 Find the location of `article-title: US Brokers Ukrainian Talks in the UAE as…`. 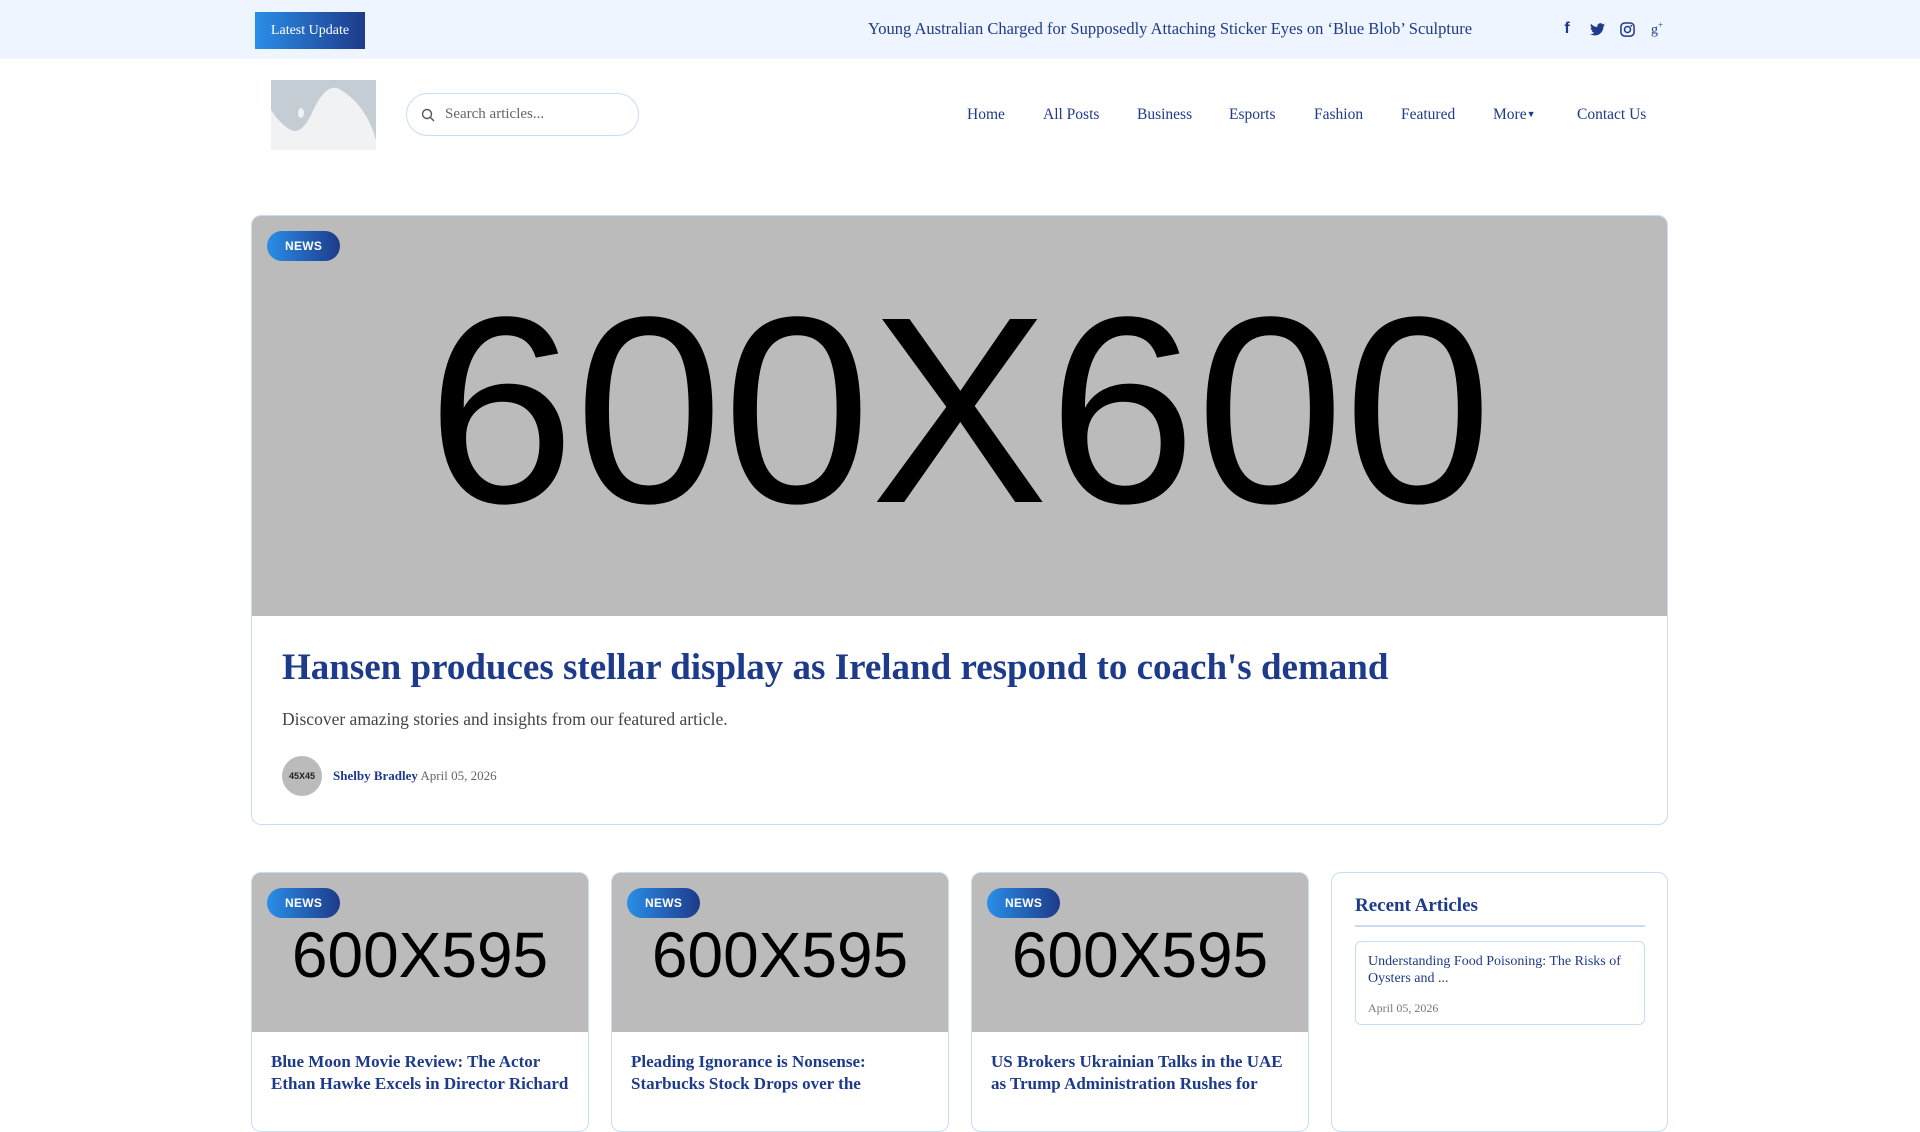

article-title: US Brokers Ukrainian Talks in the UAE as… is located at coordinates (1141, 1073).